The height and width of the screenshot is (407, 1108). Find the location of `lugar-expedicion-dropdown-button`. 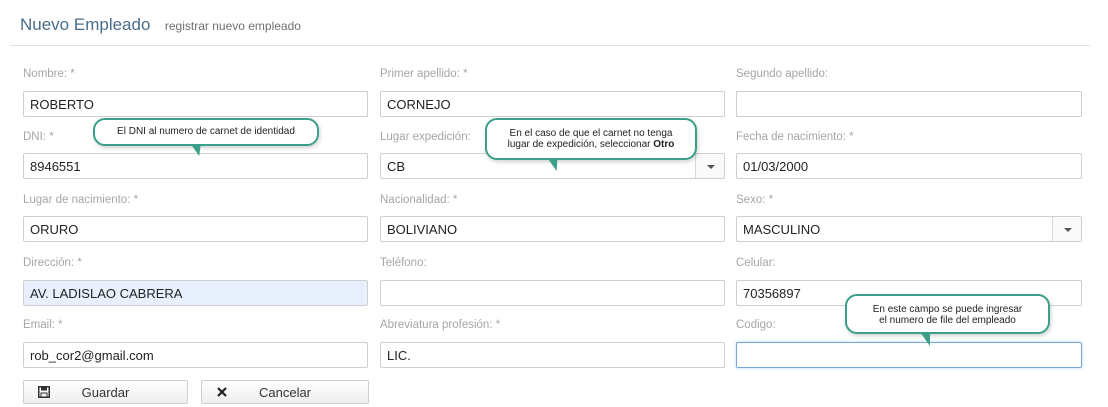

lugar-expedicion-dropdown-button is located at coordinates (709, 166).